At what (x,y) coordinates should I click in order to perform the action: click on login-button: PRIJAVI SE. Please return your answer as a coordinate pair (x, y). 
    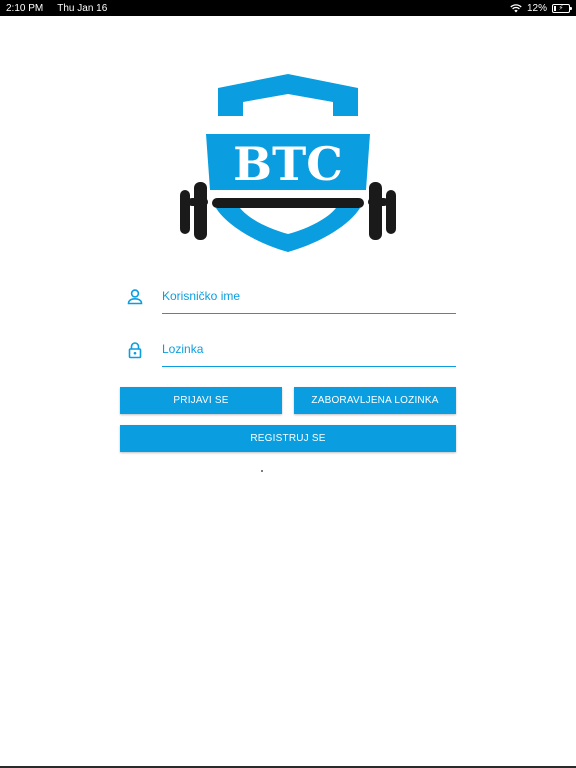
    Looking at the image, I should click on (201, 400).